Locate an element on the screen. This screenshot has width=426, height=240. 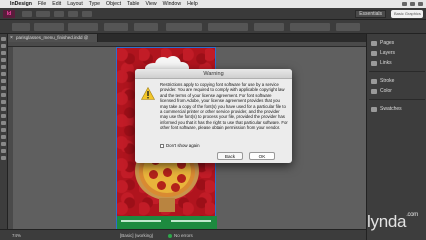
tools-panel is located at coordinates (4, 132).